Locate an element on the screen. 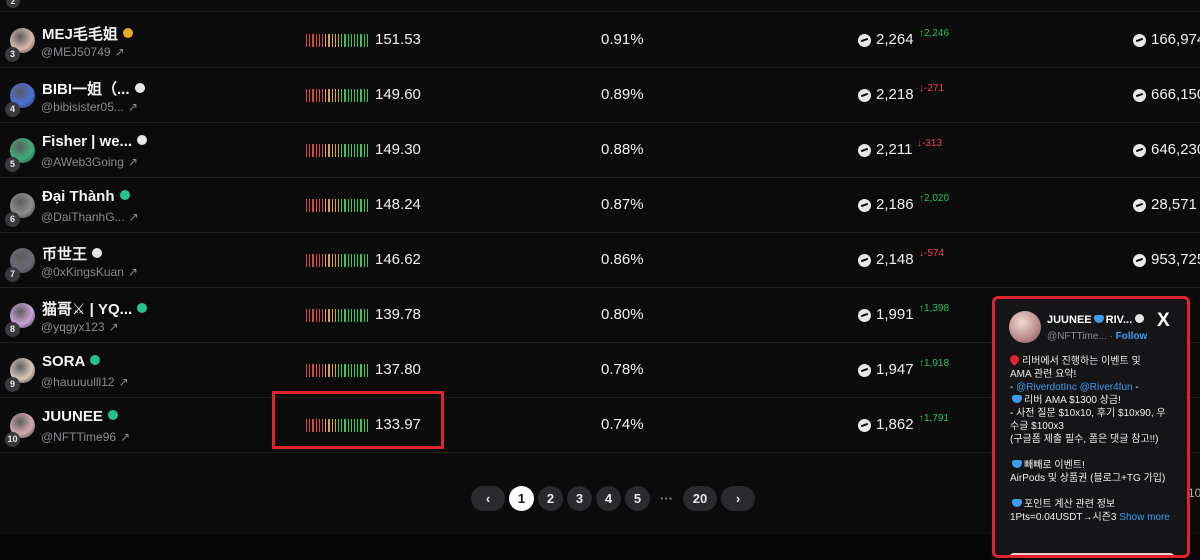  x-logo-icon: X is located at coordinates (1163, 320).